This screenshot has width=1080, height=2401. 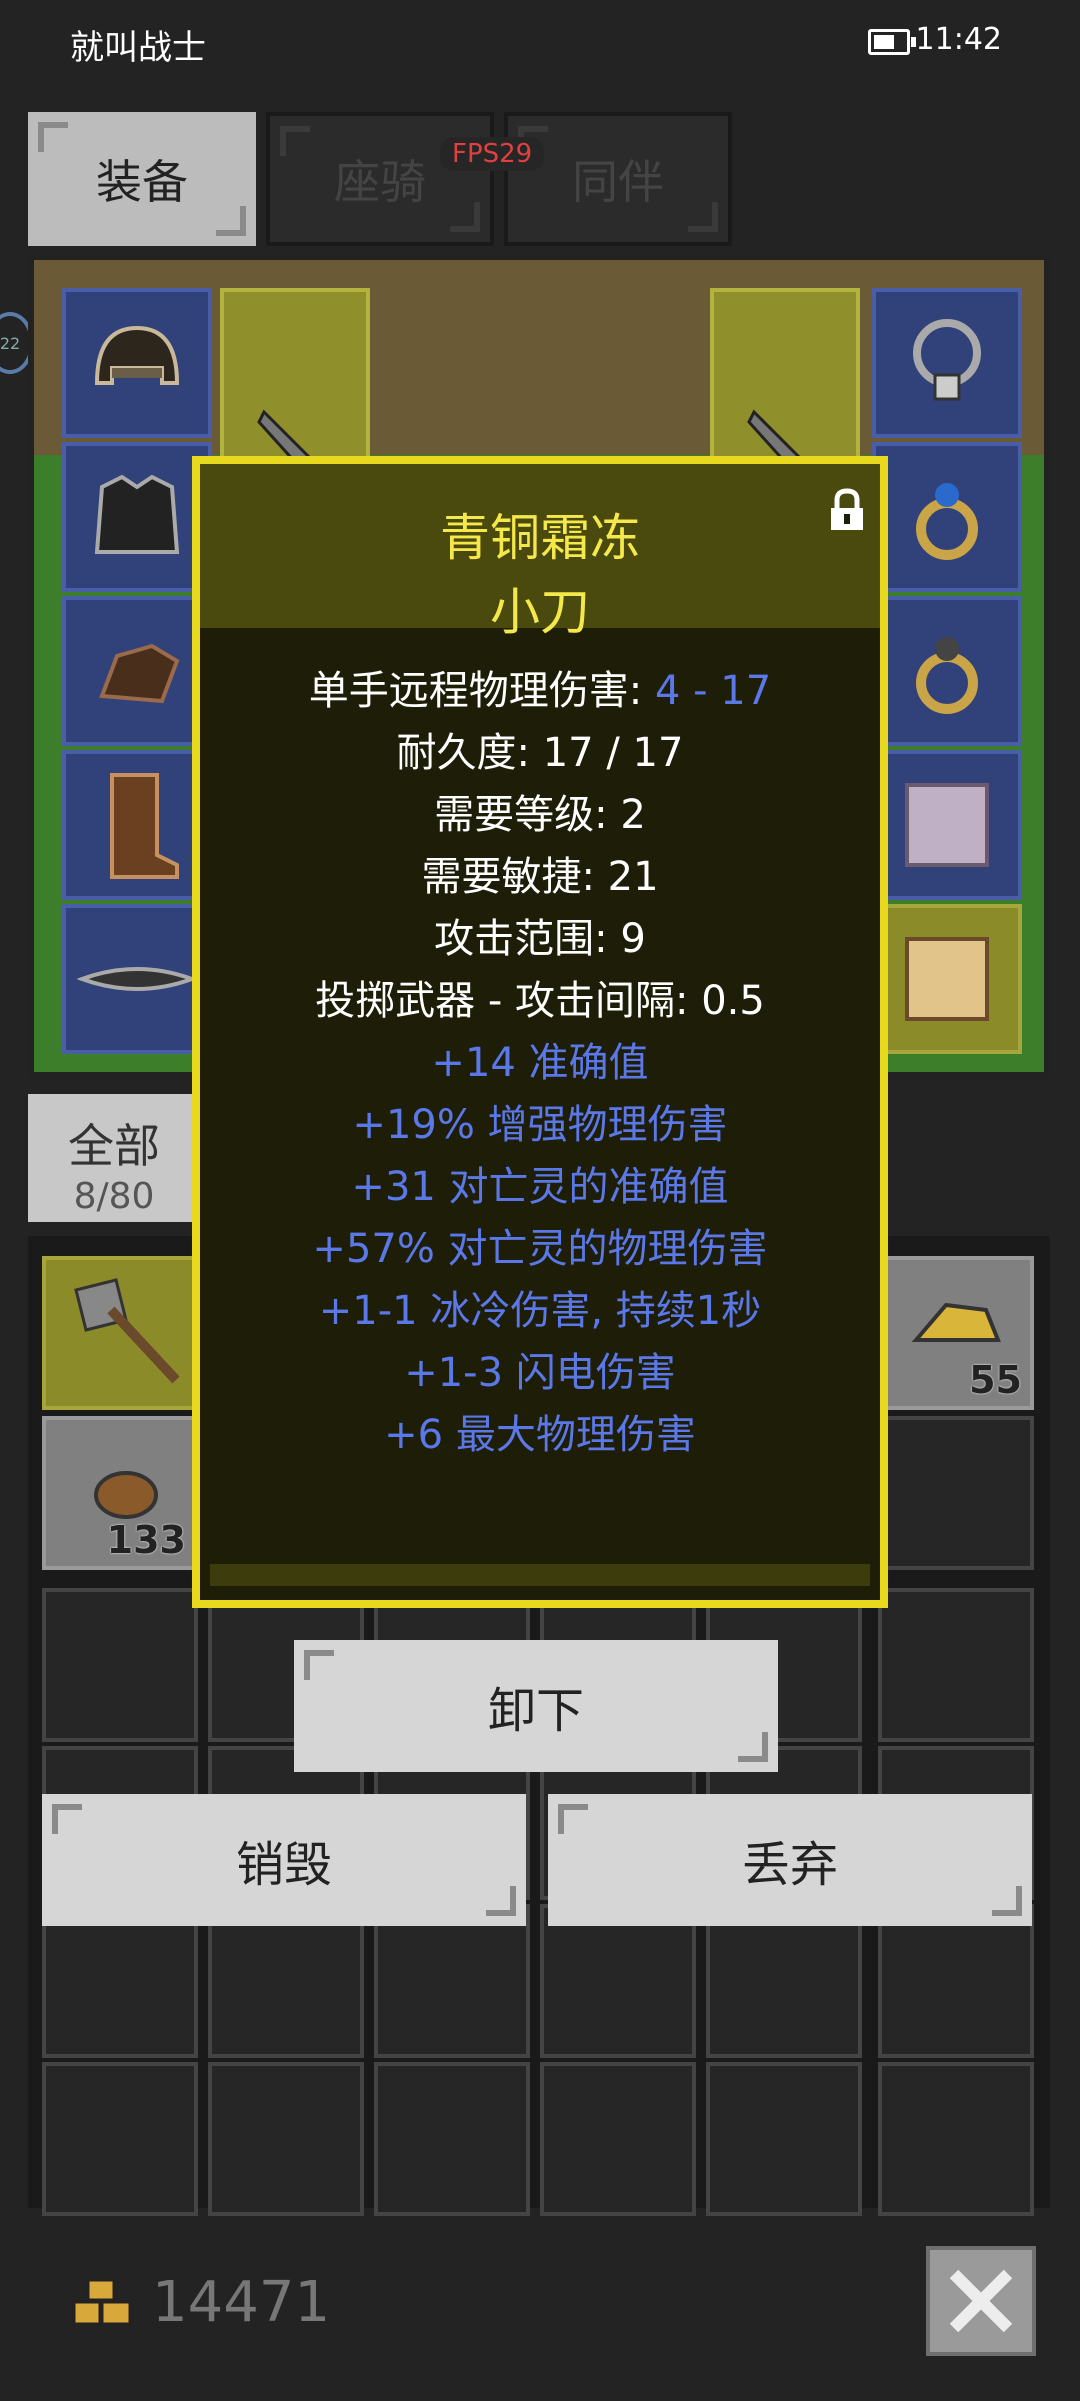 I want to click on stack-count: 55, so click(x=995, y=1380).